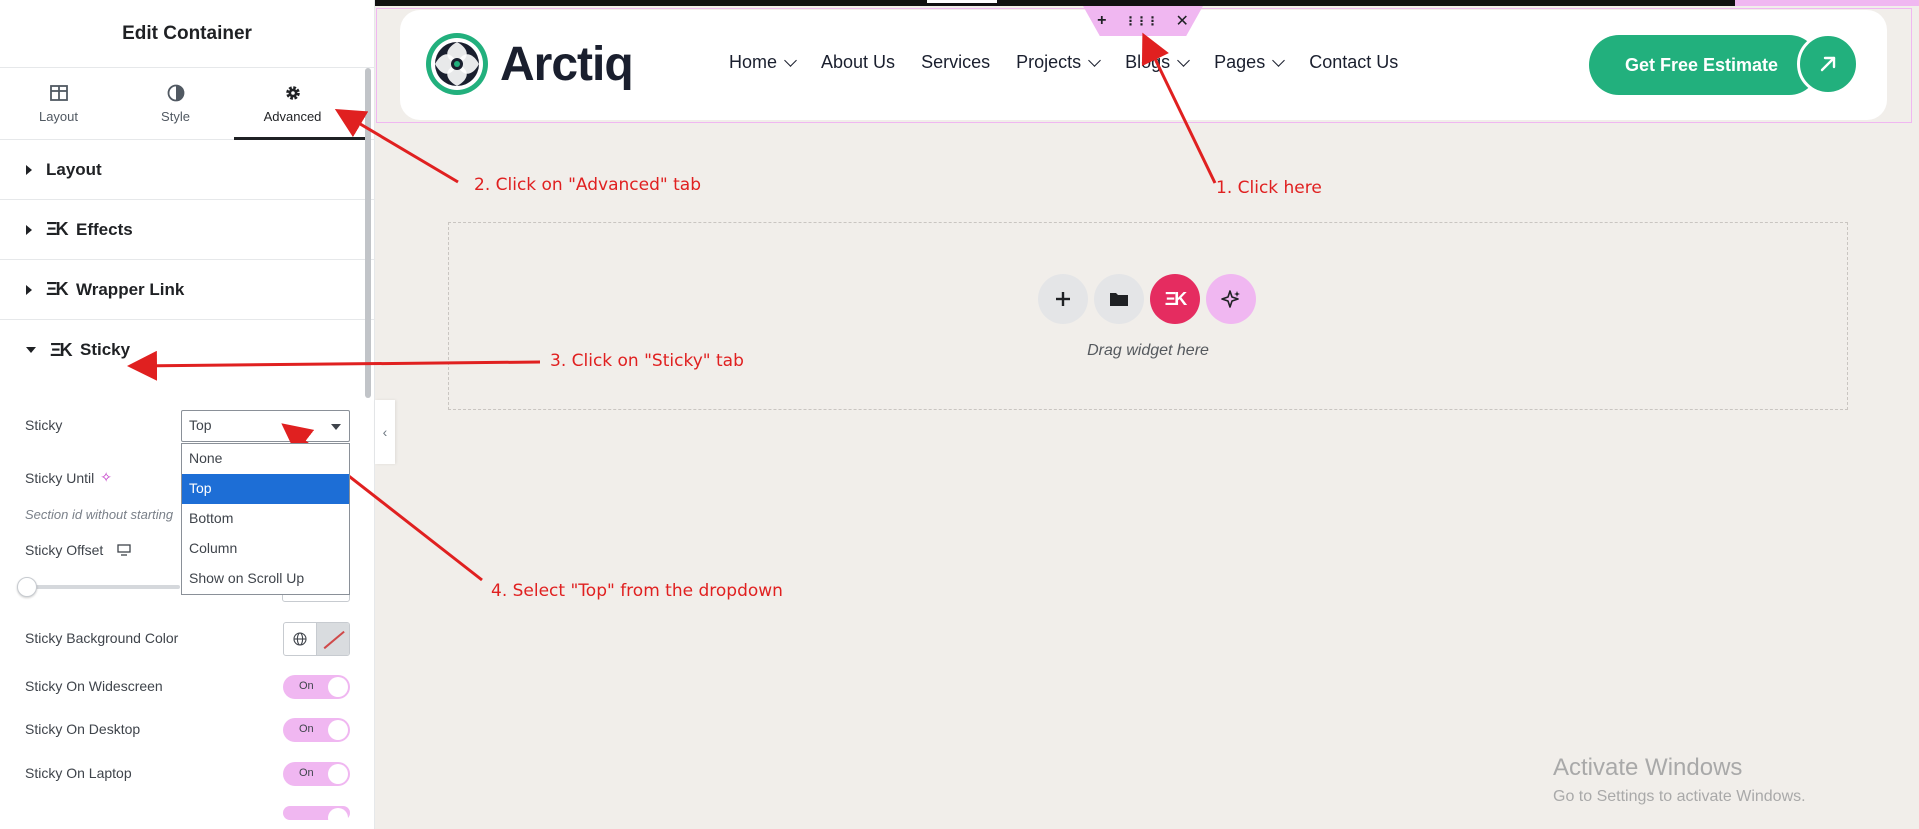  I want to click on section-layout: Layout, so click(187, 170).